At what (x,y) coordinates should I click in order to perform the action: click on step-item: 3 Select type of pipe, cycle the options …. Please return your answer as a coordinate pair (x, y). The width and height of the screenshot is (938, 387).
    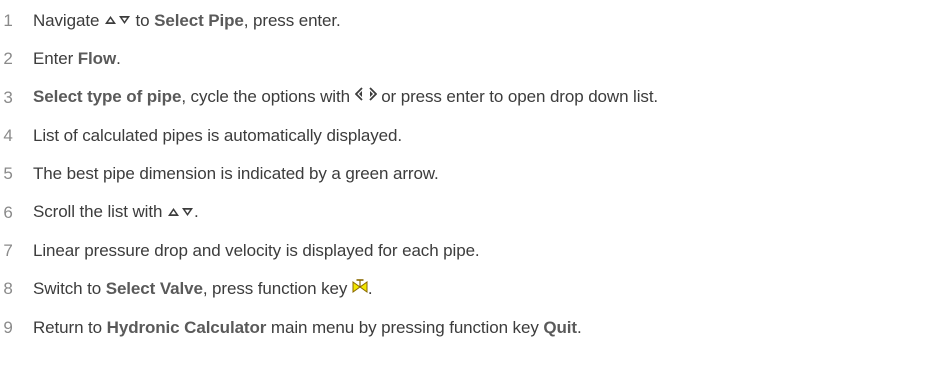
    Looking at the image, I should click on (469, 98).